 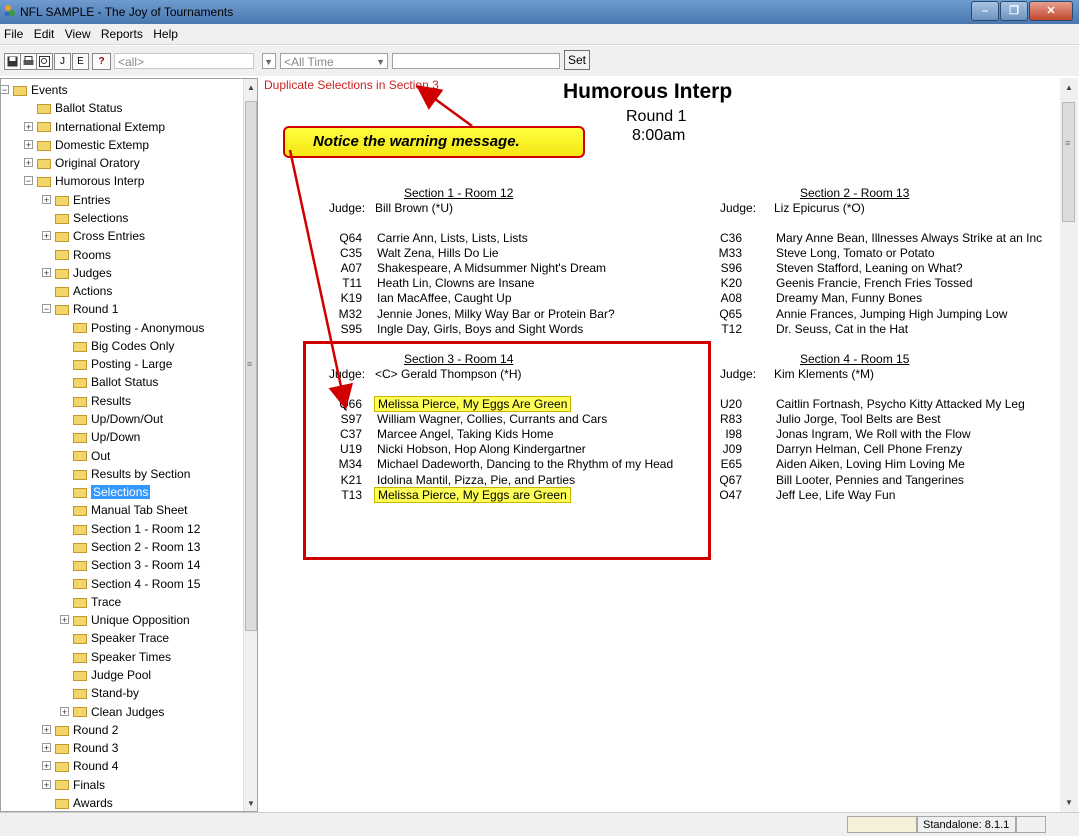 What do you see at coordinates (1031, 824) in the screenshot?
I see `status-cell-blank` at bounding box center [1031, 824].